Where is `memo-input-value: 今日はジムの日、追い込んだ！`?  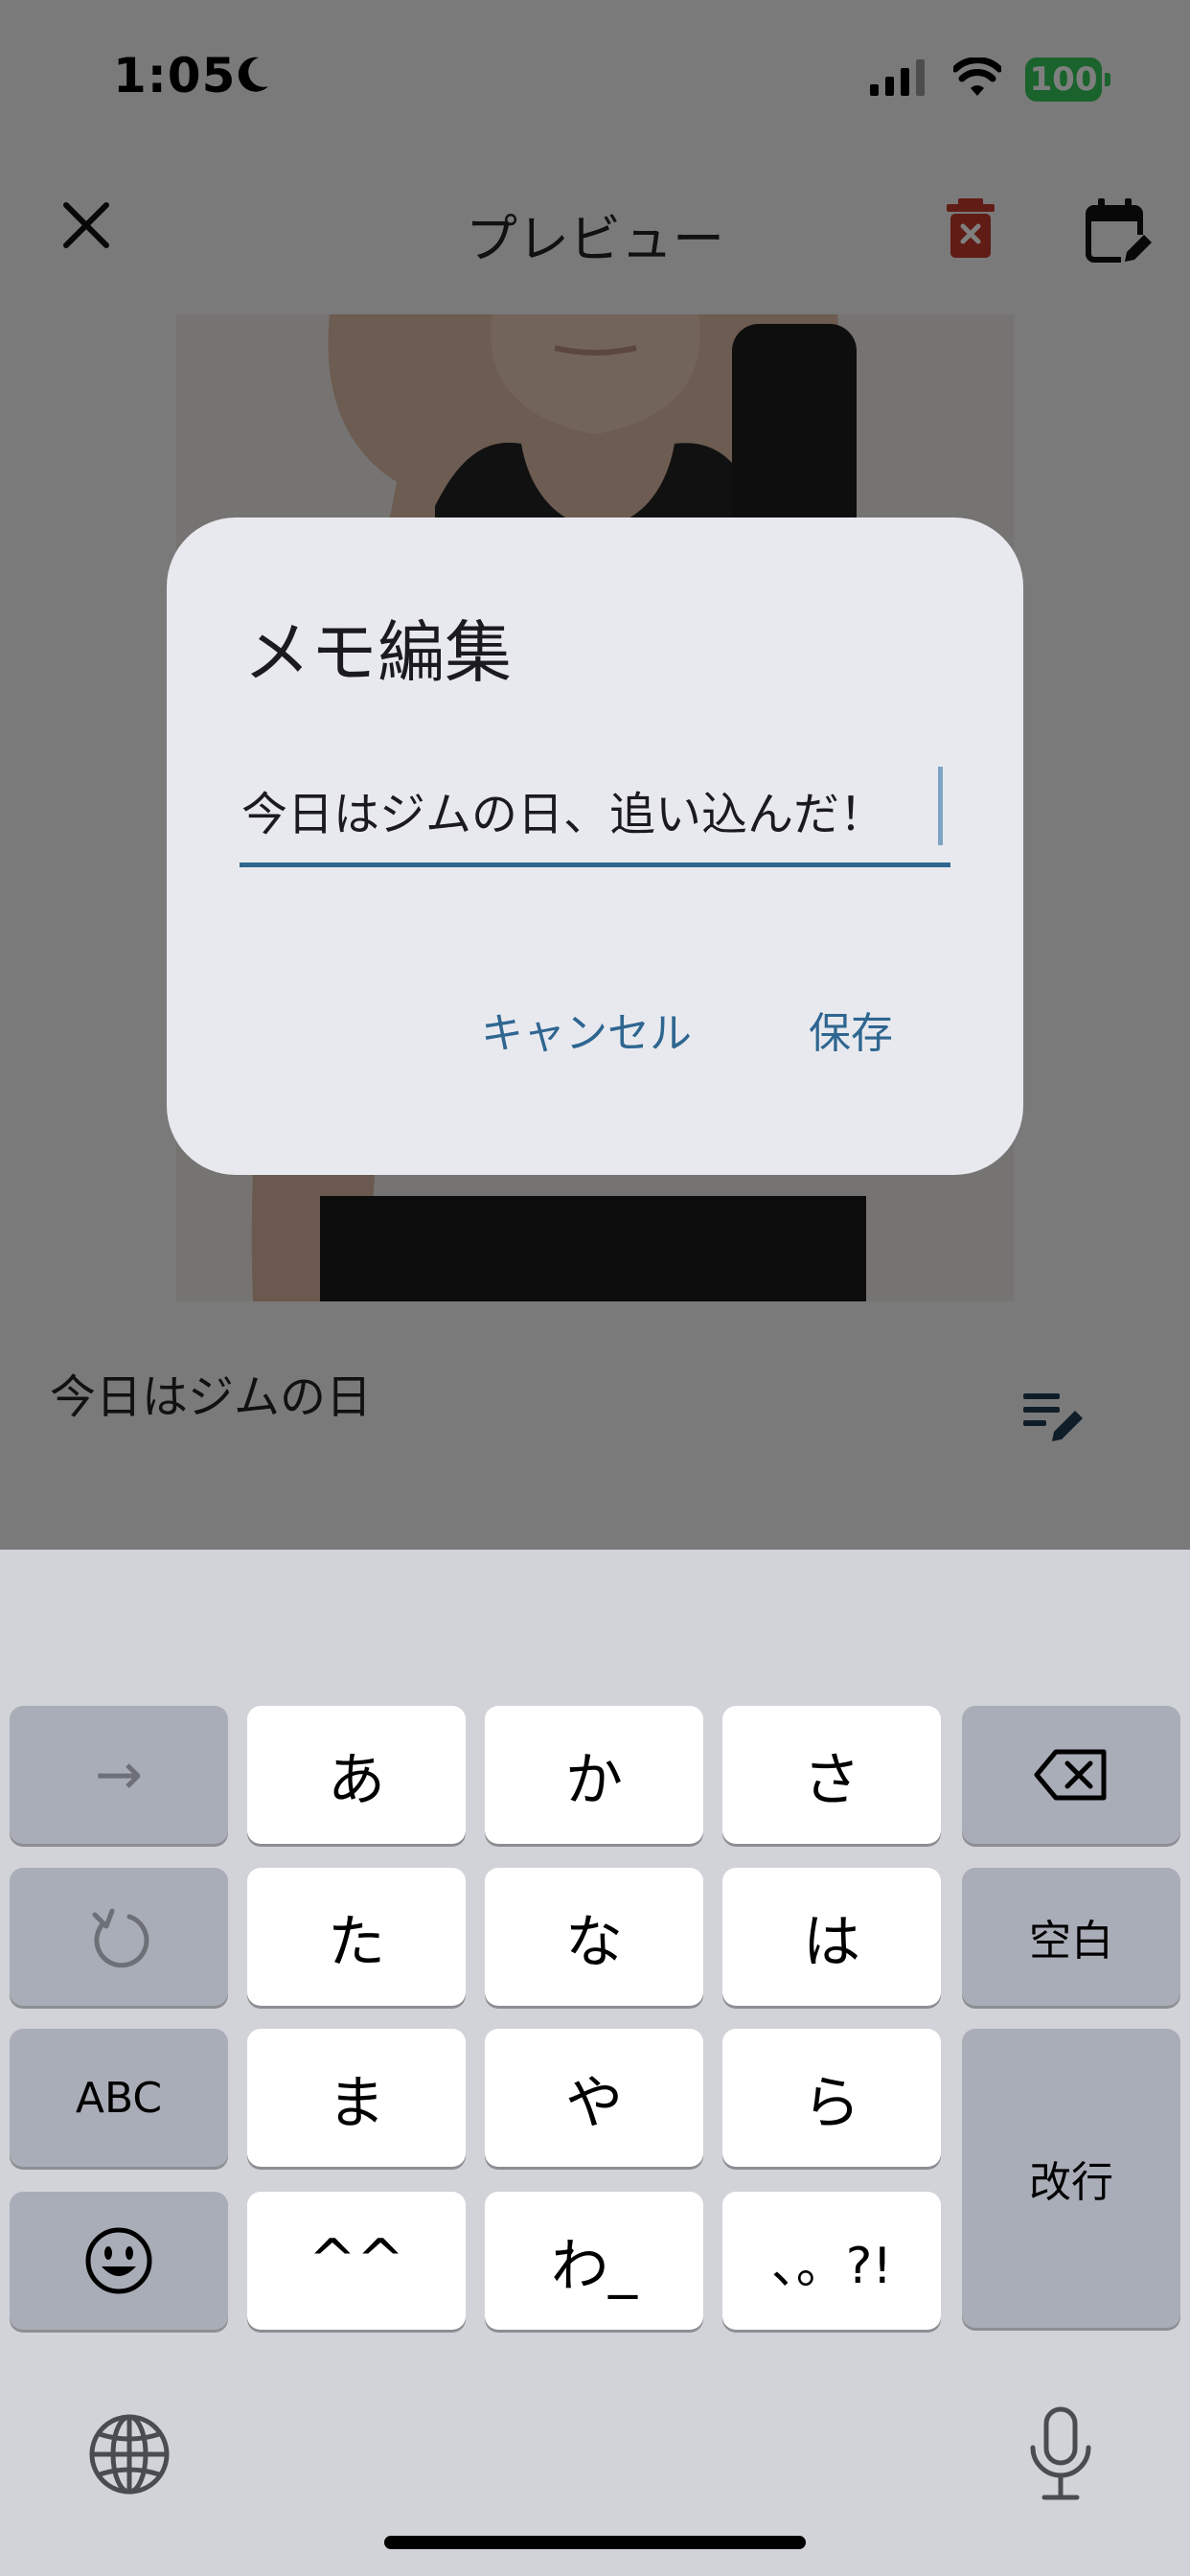
memo-input-value: 今日はジムの日、追い込んだ！ is located at coordinates (563, 814).